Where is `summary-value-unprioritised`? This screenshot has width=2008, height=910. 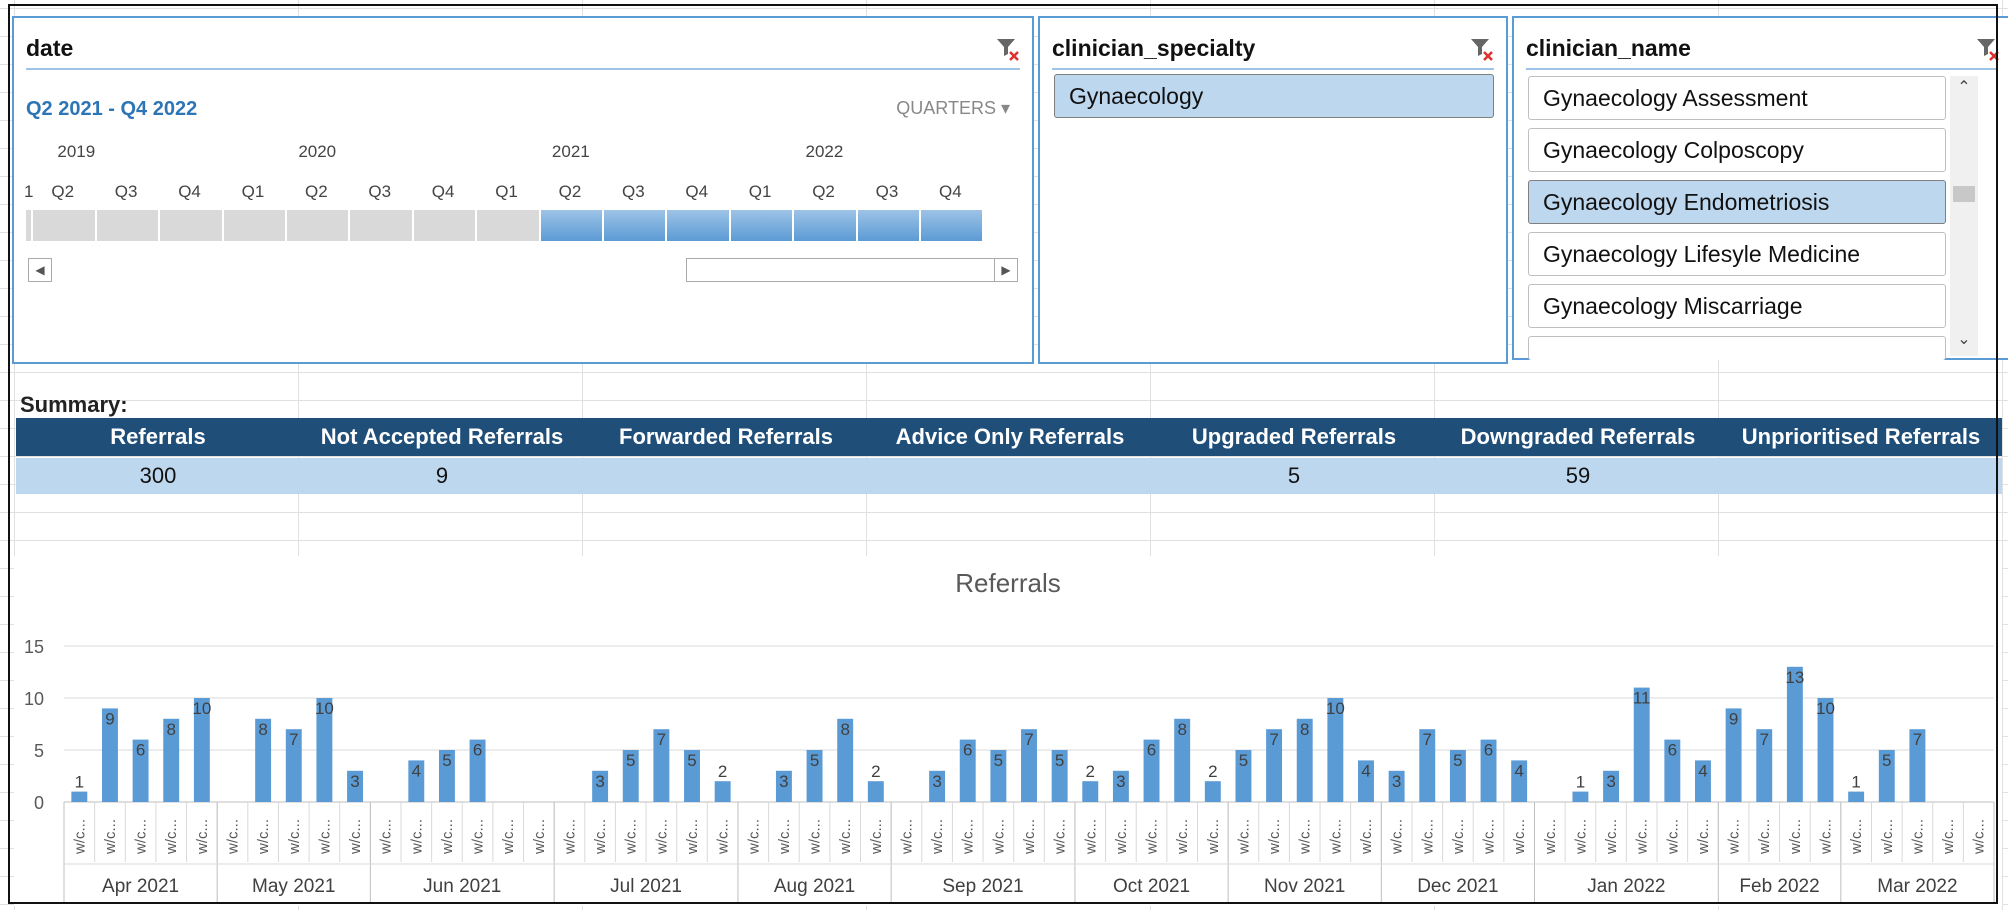 summary-value-unprioritised is located at coordinates (1861, 476).